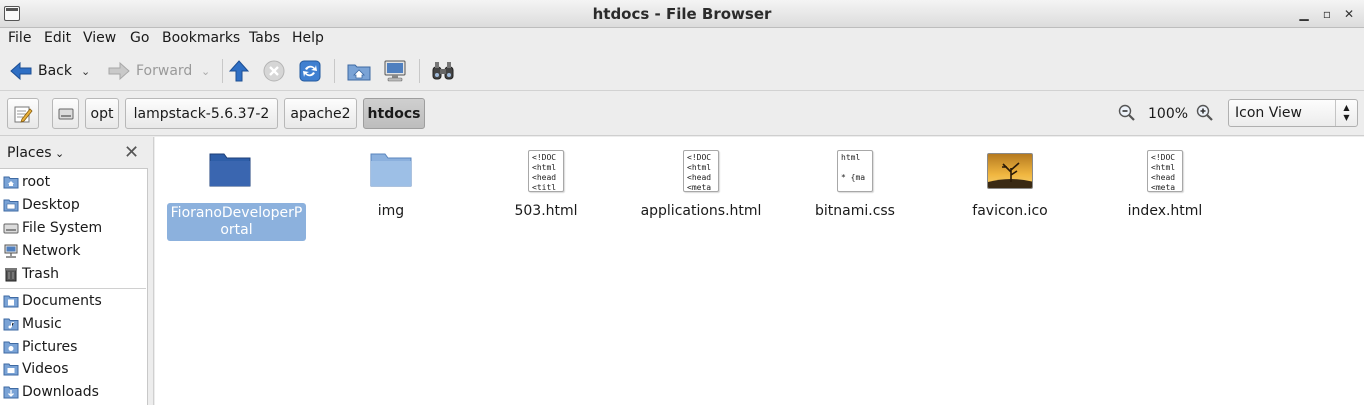  Describe the element at coordinates (139, 38) in the screenshot. I see `menu-go: Go` at that location.